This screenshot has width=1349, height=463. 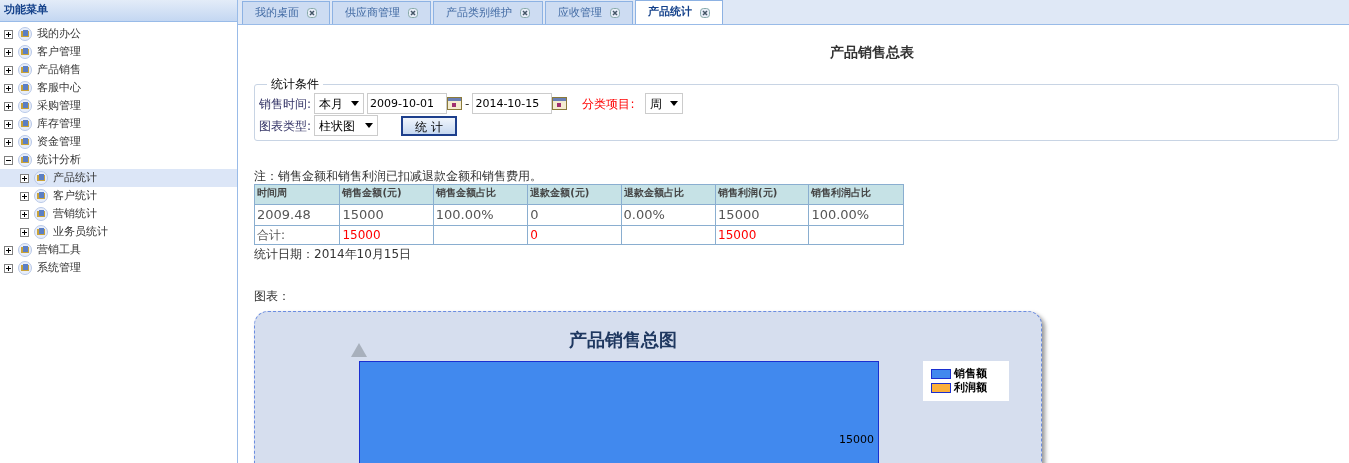 What do you see at coordinates (118, 34) in the screenshot?
I see `tree-item: 我的办公` at bounding box center [118, 34].